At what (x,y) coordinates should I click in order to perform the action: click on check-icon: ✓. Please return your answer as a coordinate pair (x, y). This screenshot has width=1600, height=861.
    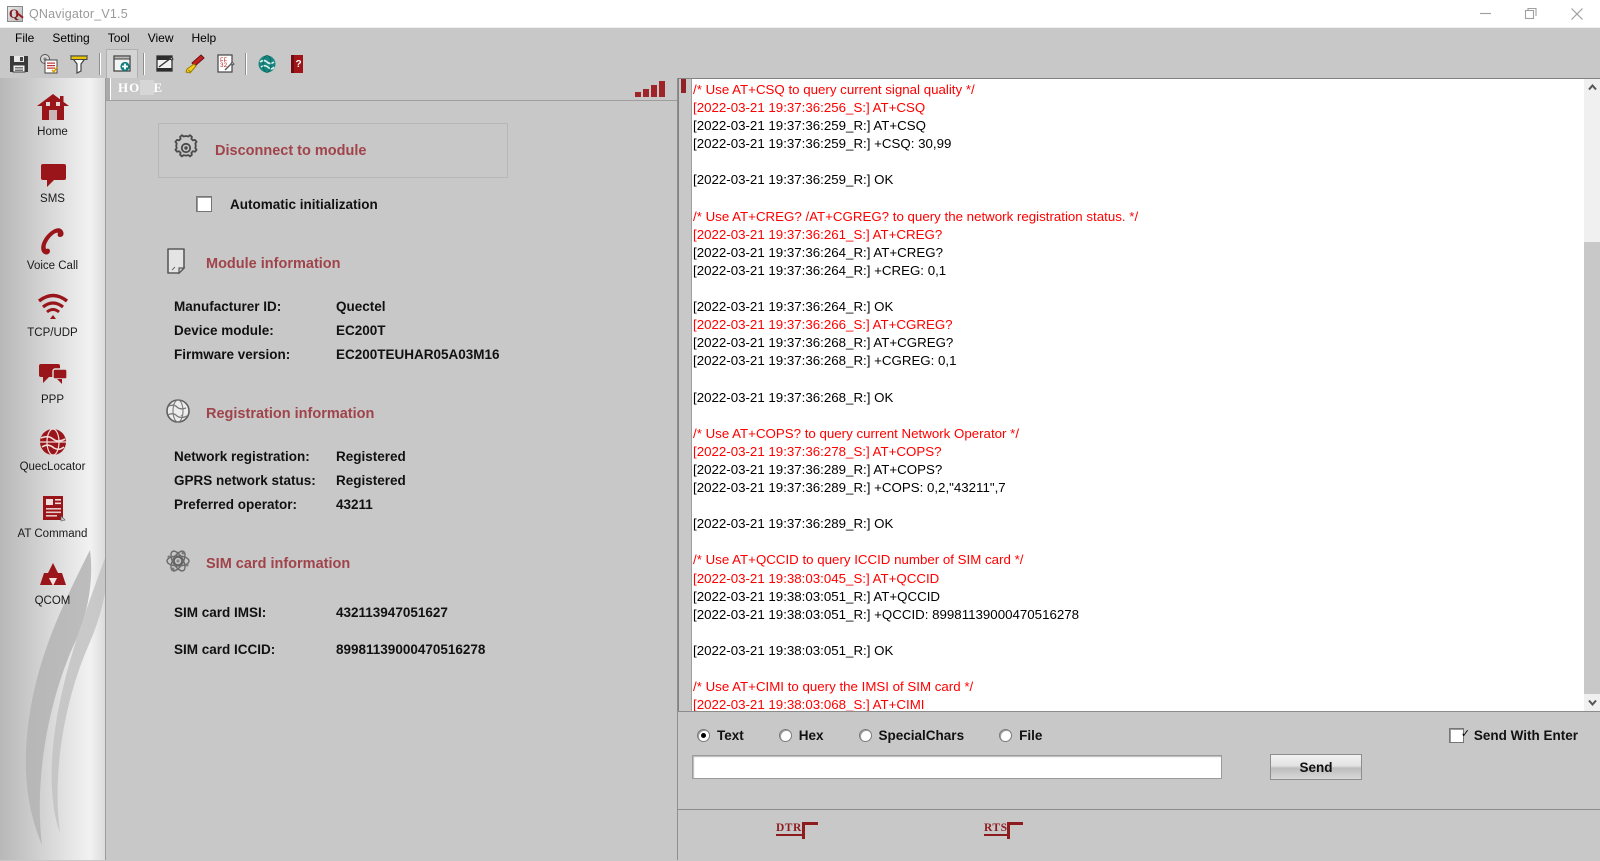
    Looking at the image, I should click on (1465, 734).